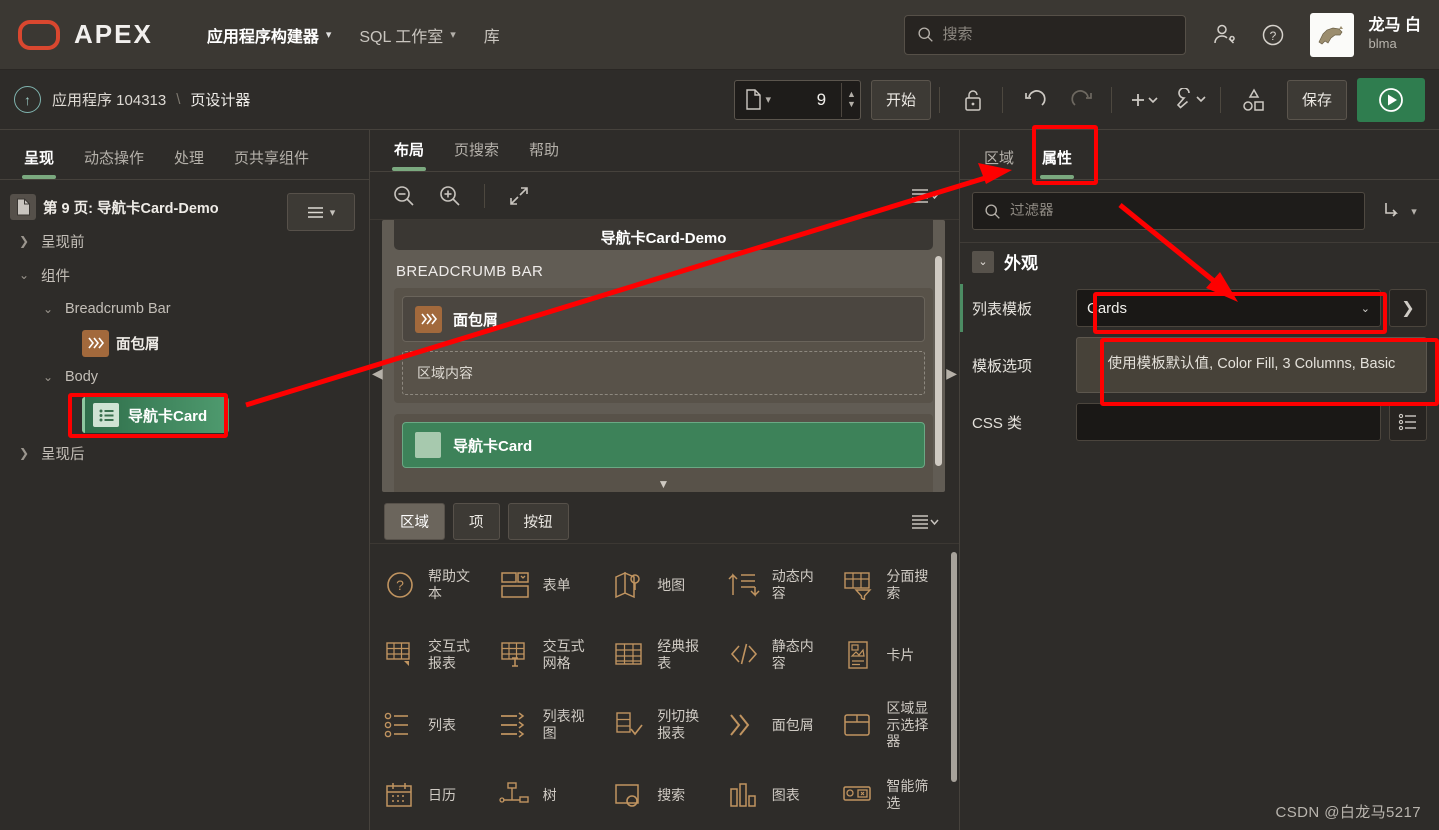 This screenshot has width=1439, height=830. I want to click on global-search, so click(1044, 34).